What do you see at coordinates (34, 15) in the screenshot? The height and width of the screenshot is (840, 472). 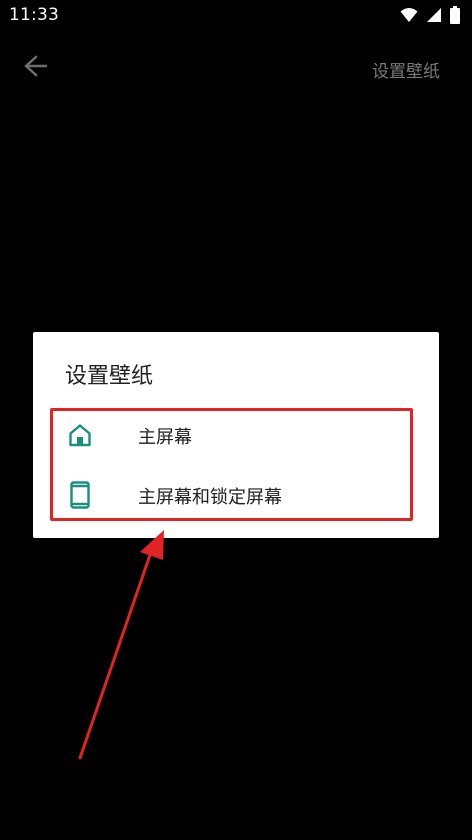 I see `status-time: 11:33` at bounding box center [34, 15].